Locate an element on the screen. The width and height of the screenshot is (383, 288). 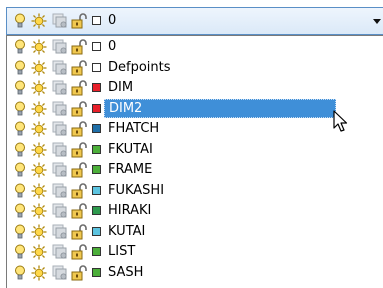
layer-name: Defpoints is located at coordinates (139, 67).